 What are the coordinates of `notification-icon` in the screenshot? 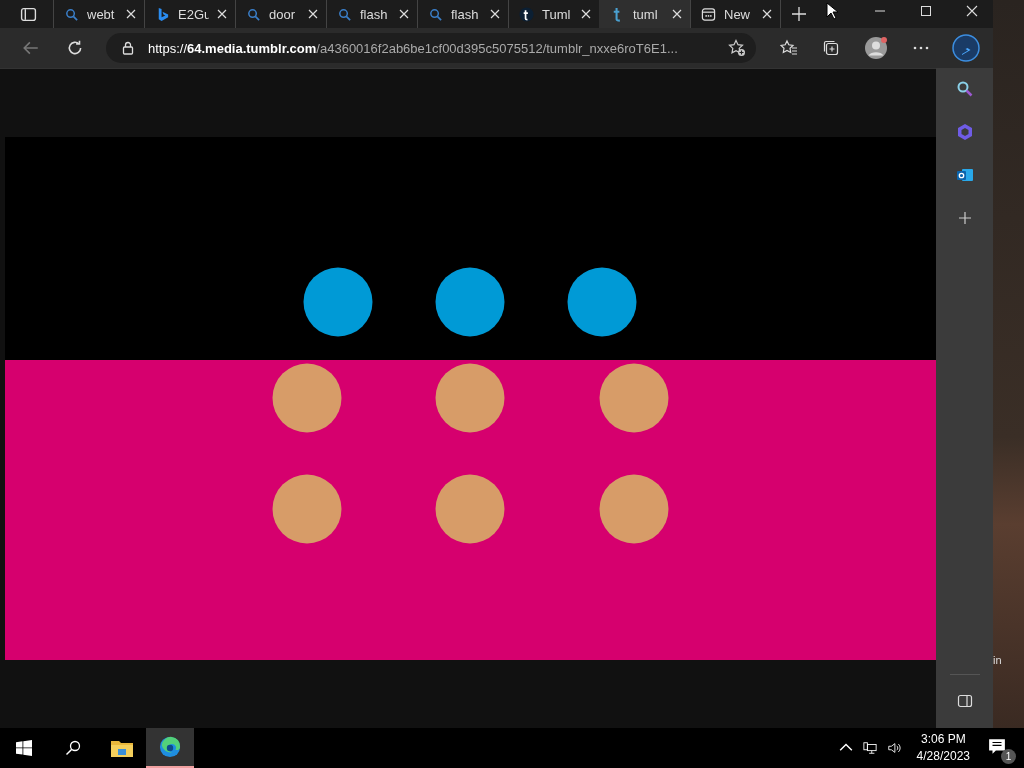 It's located at (997, 747).